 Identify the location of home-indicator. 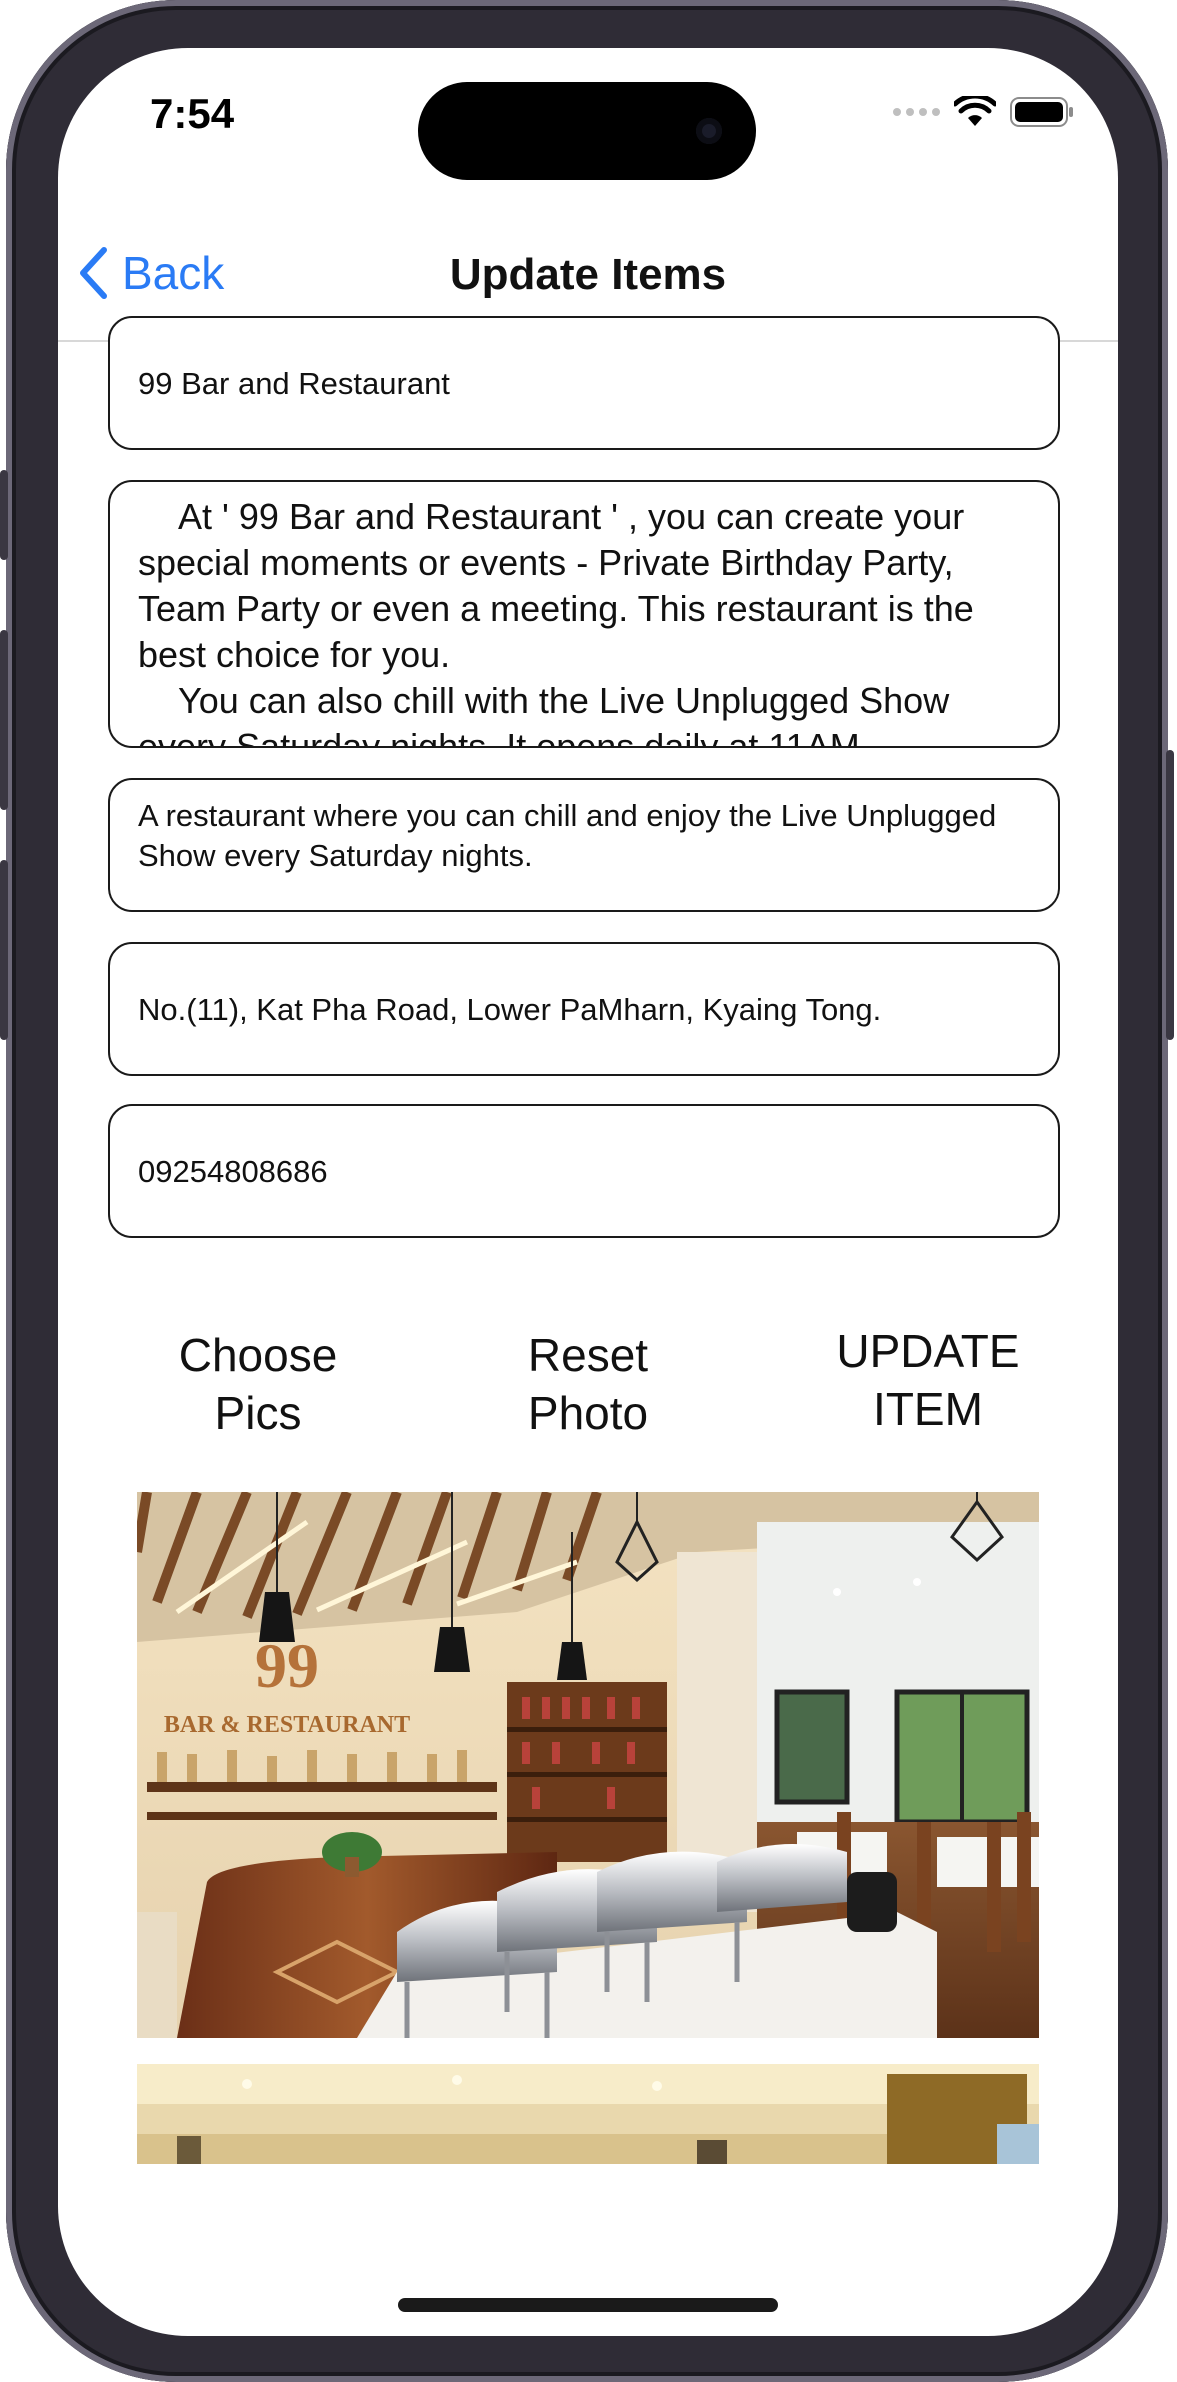
(588, 2305).